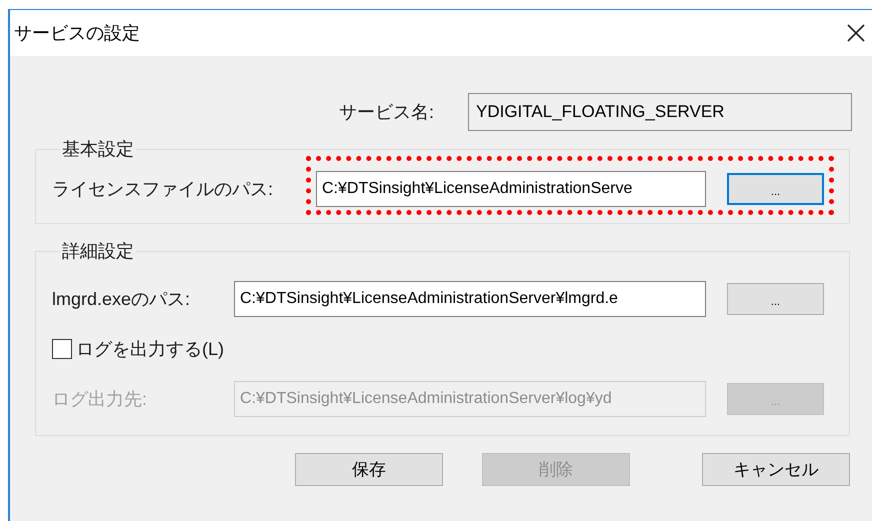 The height and width of the screenshot is (521, 872). I want to click on checkbox-label: ログを出力する(L), so click(150, 349).